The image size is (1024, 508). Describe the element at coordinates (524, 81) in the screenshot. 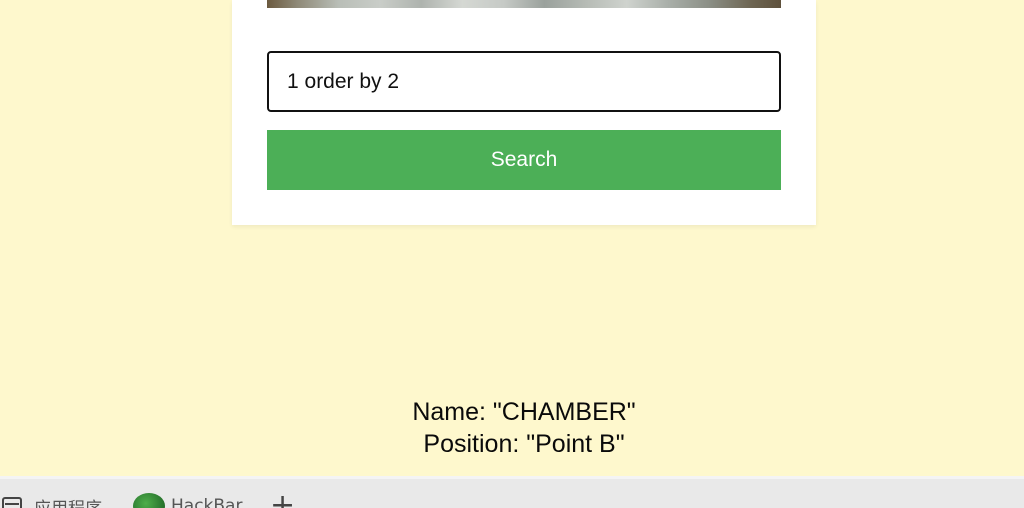

I see `search-input` at that location.